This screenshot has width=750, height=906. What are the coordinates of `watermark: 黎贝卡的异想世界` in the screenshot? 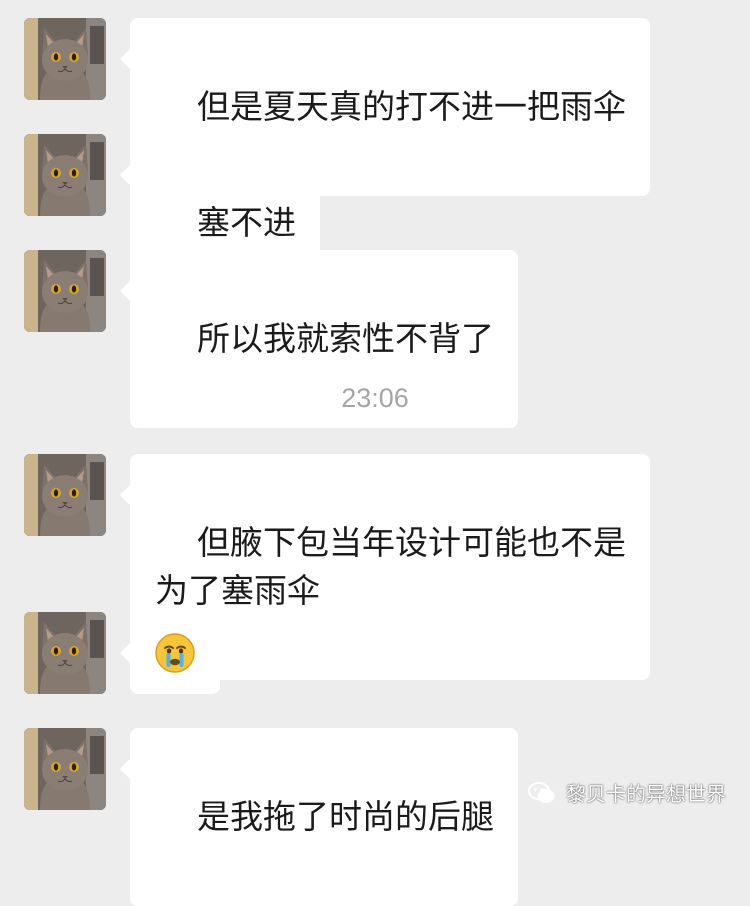 It's located at (627, 792).